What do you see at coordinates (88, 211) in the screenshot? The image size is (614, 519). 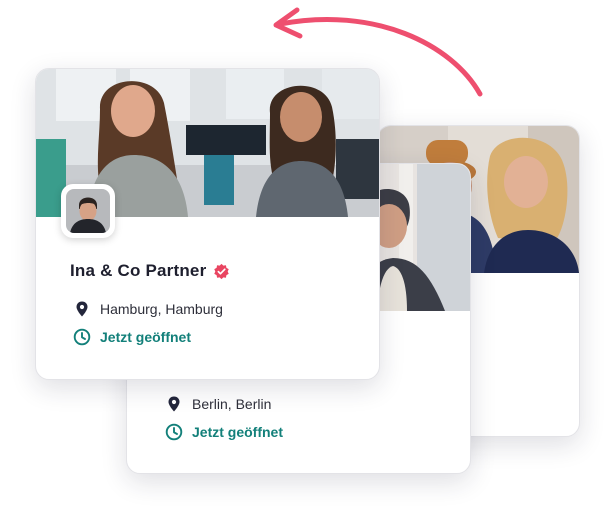 I see `avatar` at bounding box center [88, 211].